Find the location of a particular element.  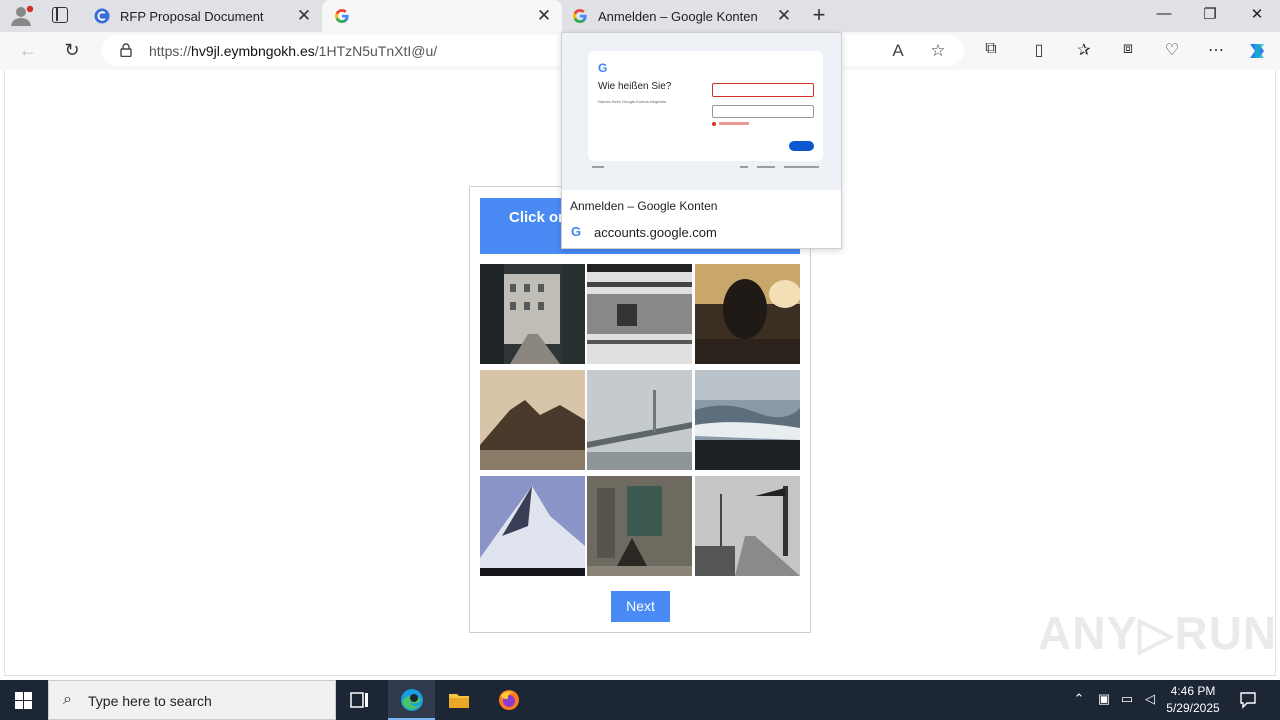

captcha-tile-matterhorn-mountain is located at coordinates (532, 526).